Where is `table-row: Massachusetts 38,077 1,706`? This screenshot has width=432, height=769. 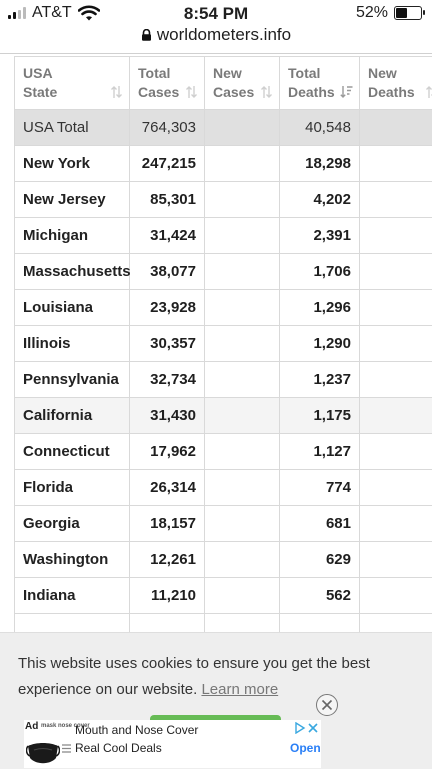 table-row: Massachusetts 38,077 1,706 is located at coordinates (223, 272).